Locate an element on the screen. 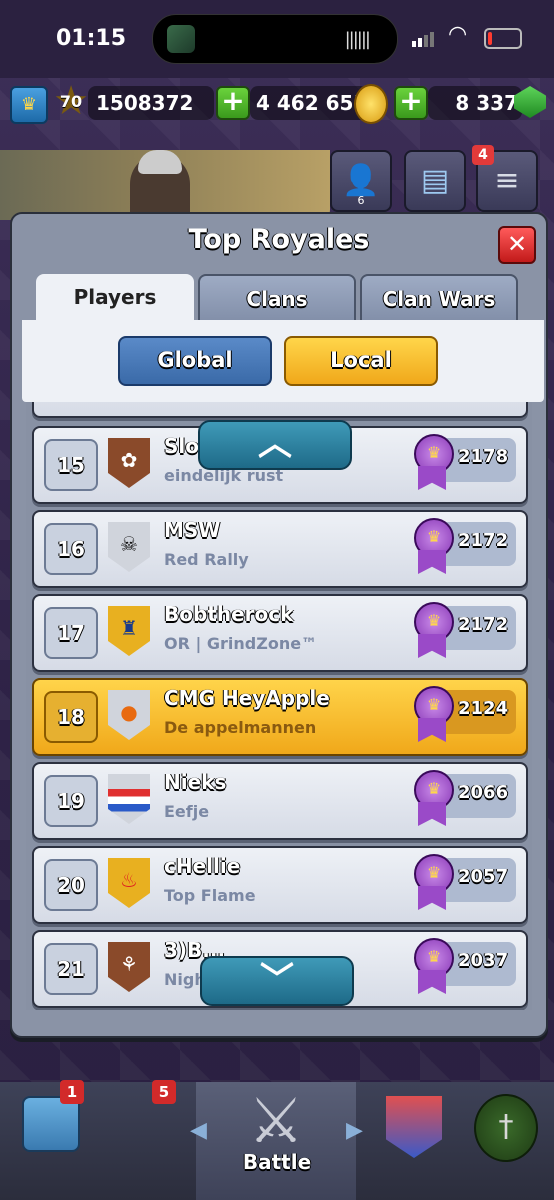 Image resolution: width=554 pixels, height=1200 pixels. close-icon: ✕ is located at coordinates (517, 244).